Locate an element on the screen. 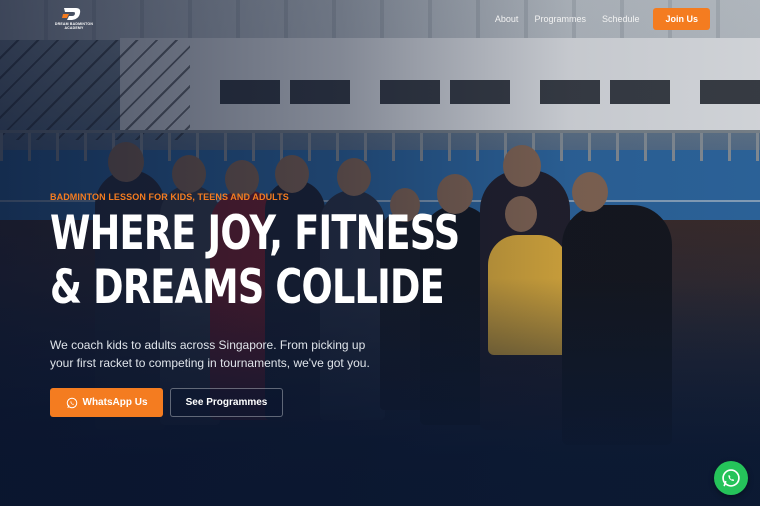 This screenshot has width=760, height=506. see-programmes-button: See Programmes is located at coordinates (226, 402).